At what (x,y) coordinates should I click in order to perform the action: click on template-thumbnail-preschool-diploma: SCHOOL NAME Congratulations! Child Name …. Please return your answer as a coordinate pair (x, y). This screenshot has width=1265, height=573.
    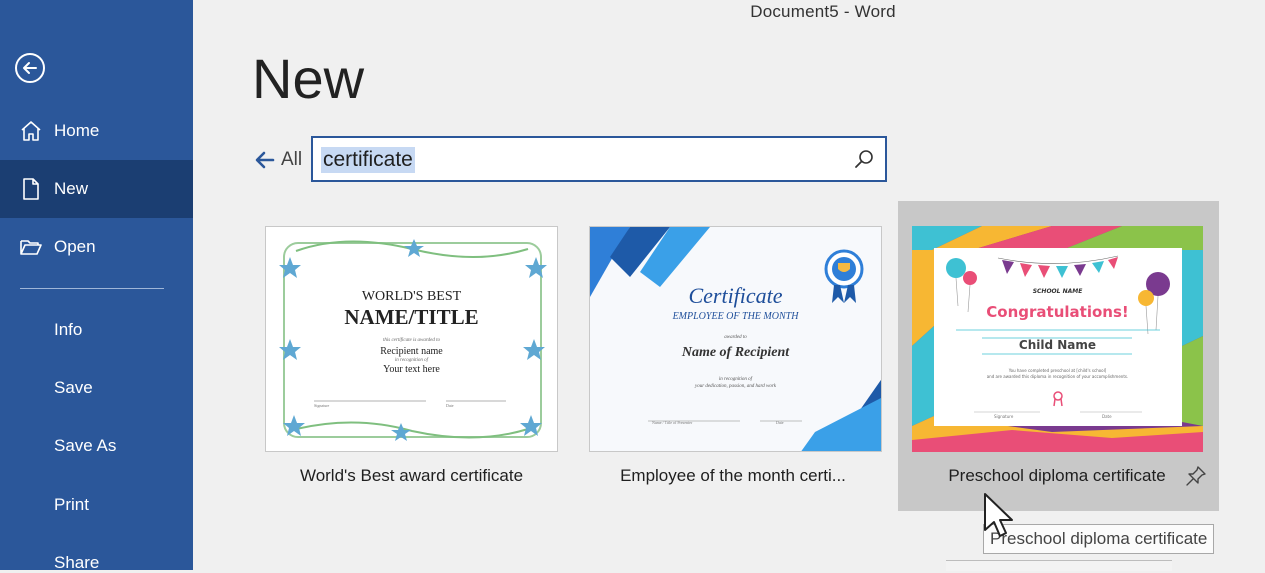
    Looking at the image, I should click on (1057, 339).